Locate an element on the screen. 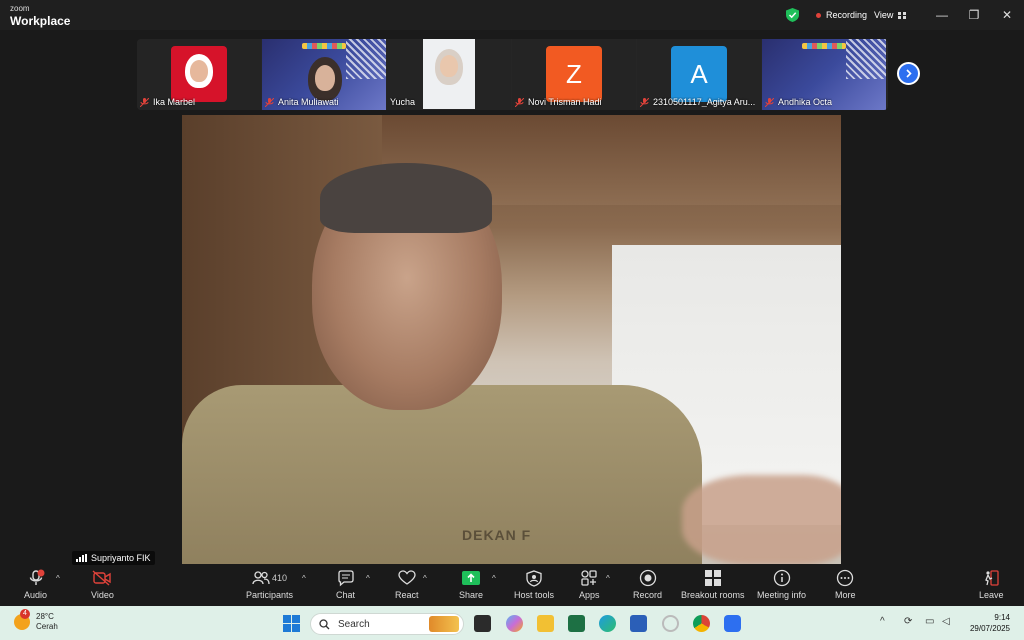 The height and width of the screenshot is (640, 1024). restore-button: ❐ is located at coordinates (974, 15).